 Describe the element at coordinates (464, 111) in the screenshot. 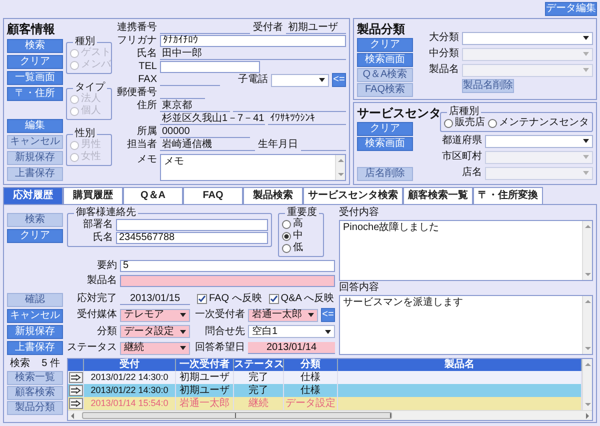

I see `group-title: 店種別` at that location.